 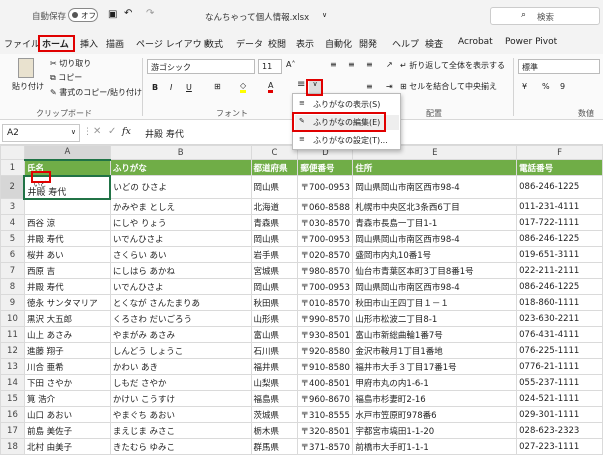 I want to click on data-cell: 〒910-8580, so click(x=325, y=366).